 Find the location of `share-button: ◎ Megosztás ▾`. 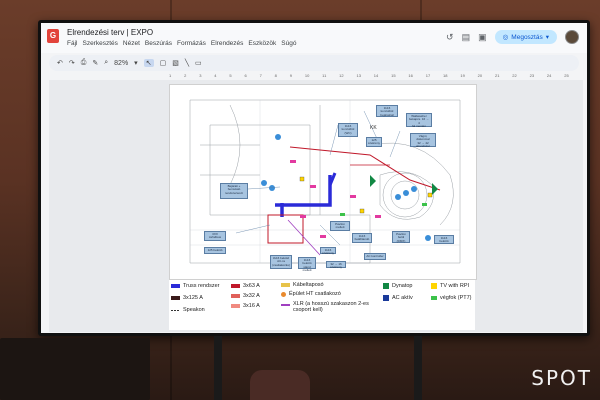

share-button: ◎ Megosztás ▾ is located at coordinates (525, 37).